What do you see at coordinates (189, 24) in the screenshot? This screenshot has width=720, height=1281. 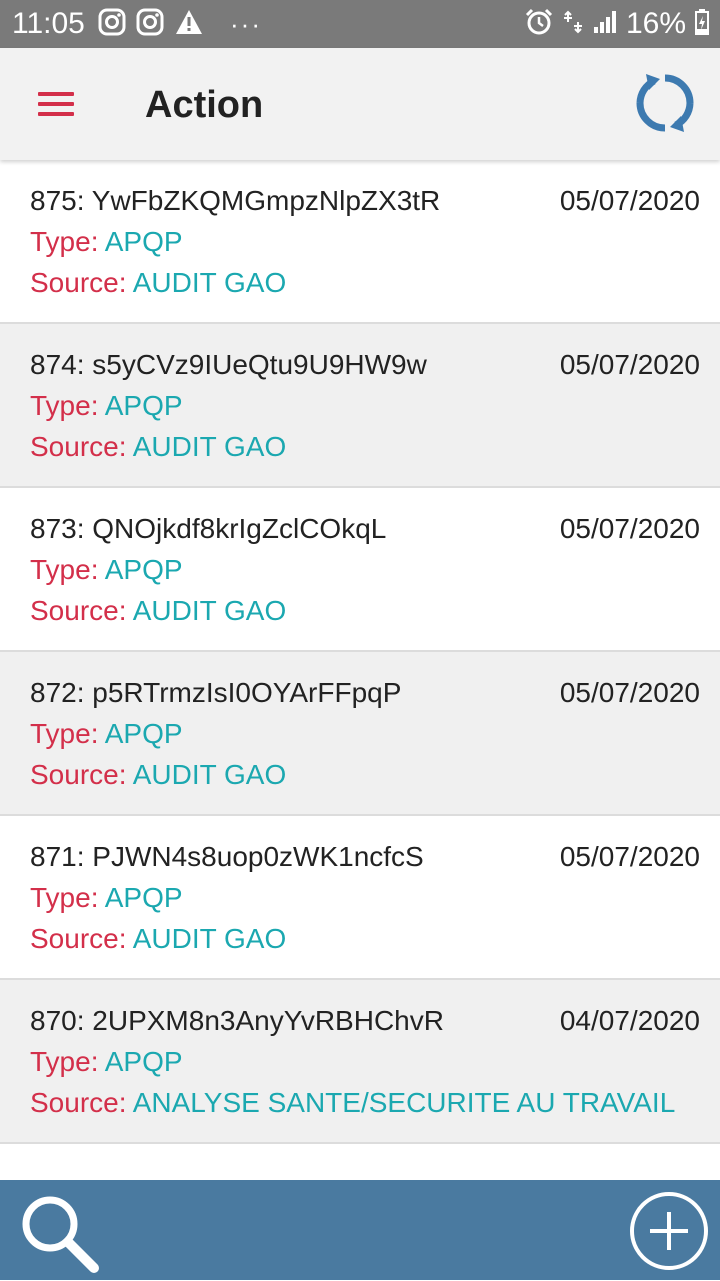 I see `warning-icon` at bounding box center [189, 24].